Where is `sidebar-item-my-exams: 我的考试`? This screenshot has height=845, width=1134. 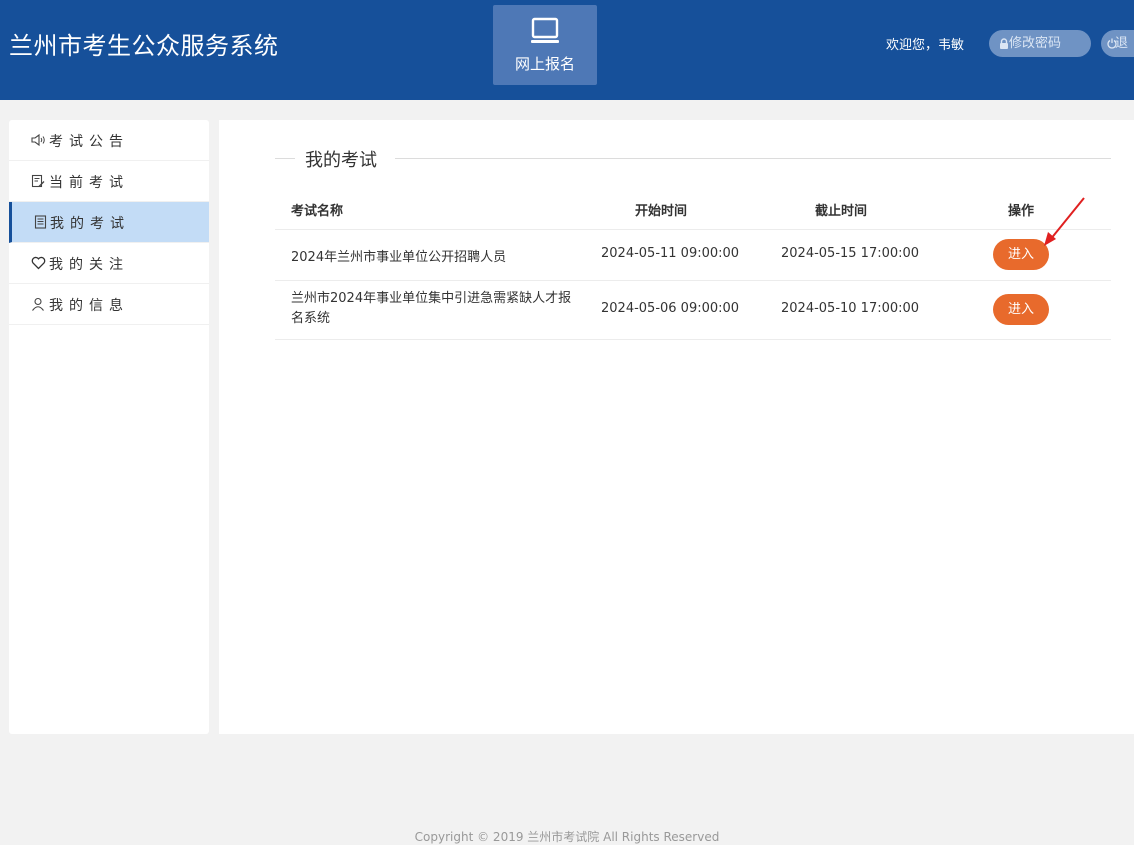 sidebar-item-my-exams: 我的考试 is located at coordinates (109, 222).